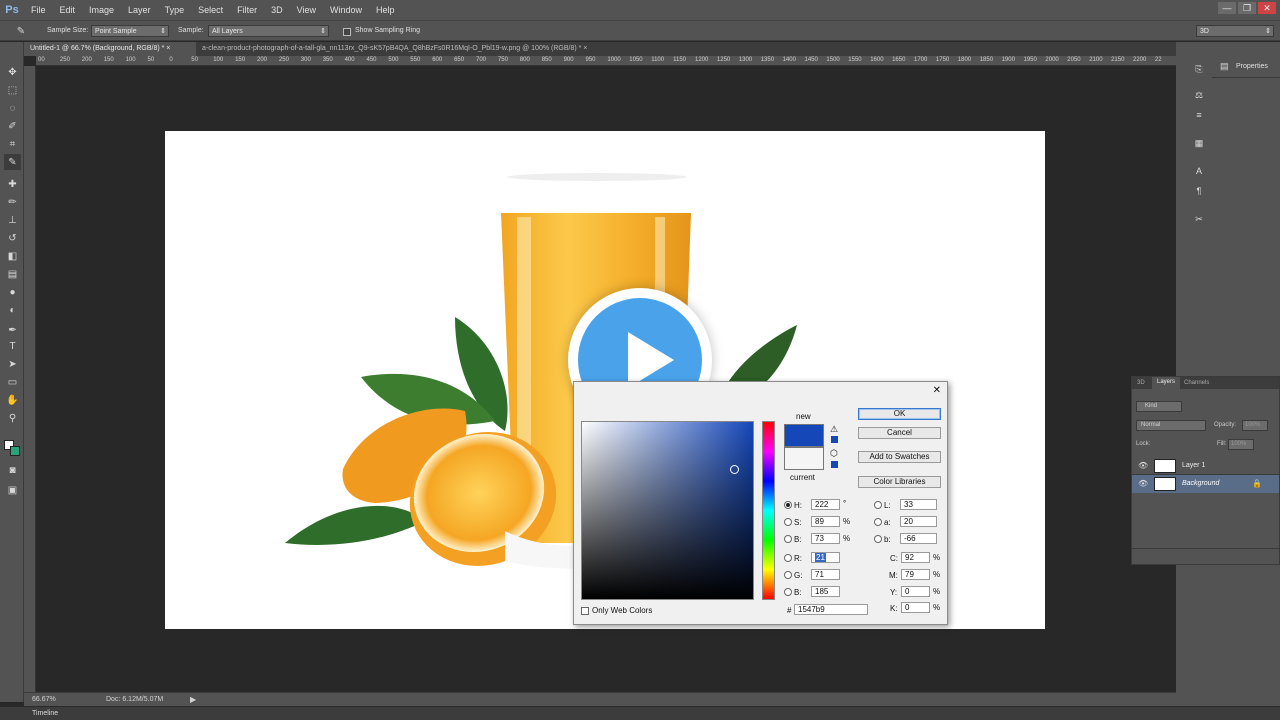 The image size is (1280, 720). Describe the element at coordinates (12, 202) in the screenshot. I see `brush-tool-icon: ✏` at that location.